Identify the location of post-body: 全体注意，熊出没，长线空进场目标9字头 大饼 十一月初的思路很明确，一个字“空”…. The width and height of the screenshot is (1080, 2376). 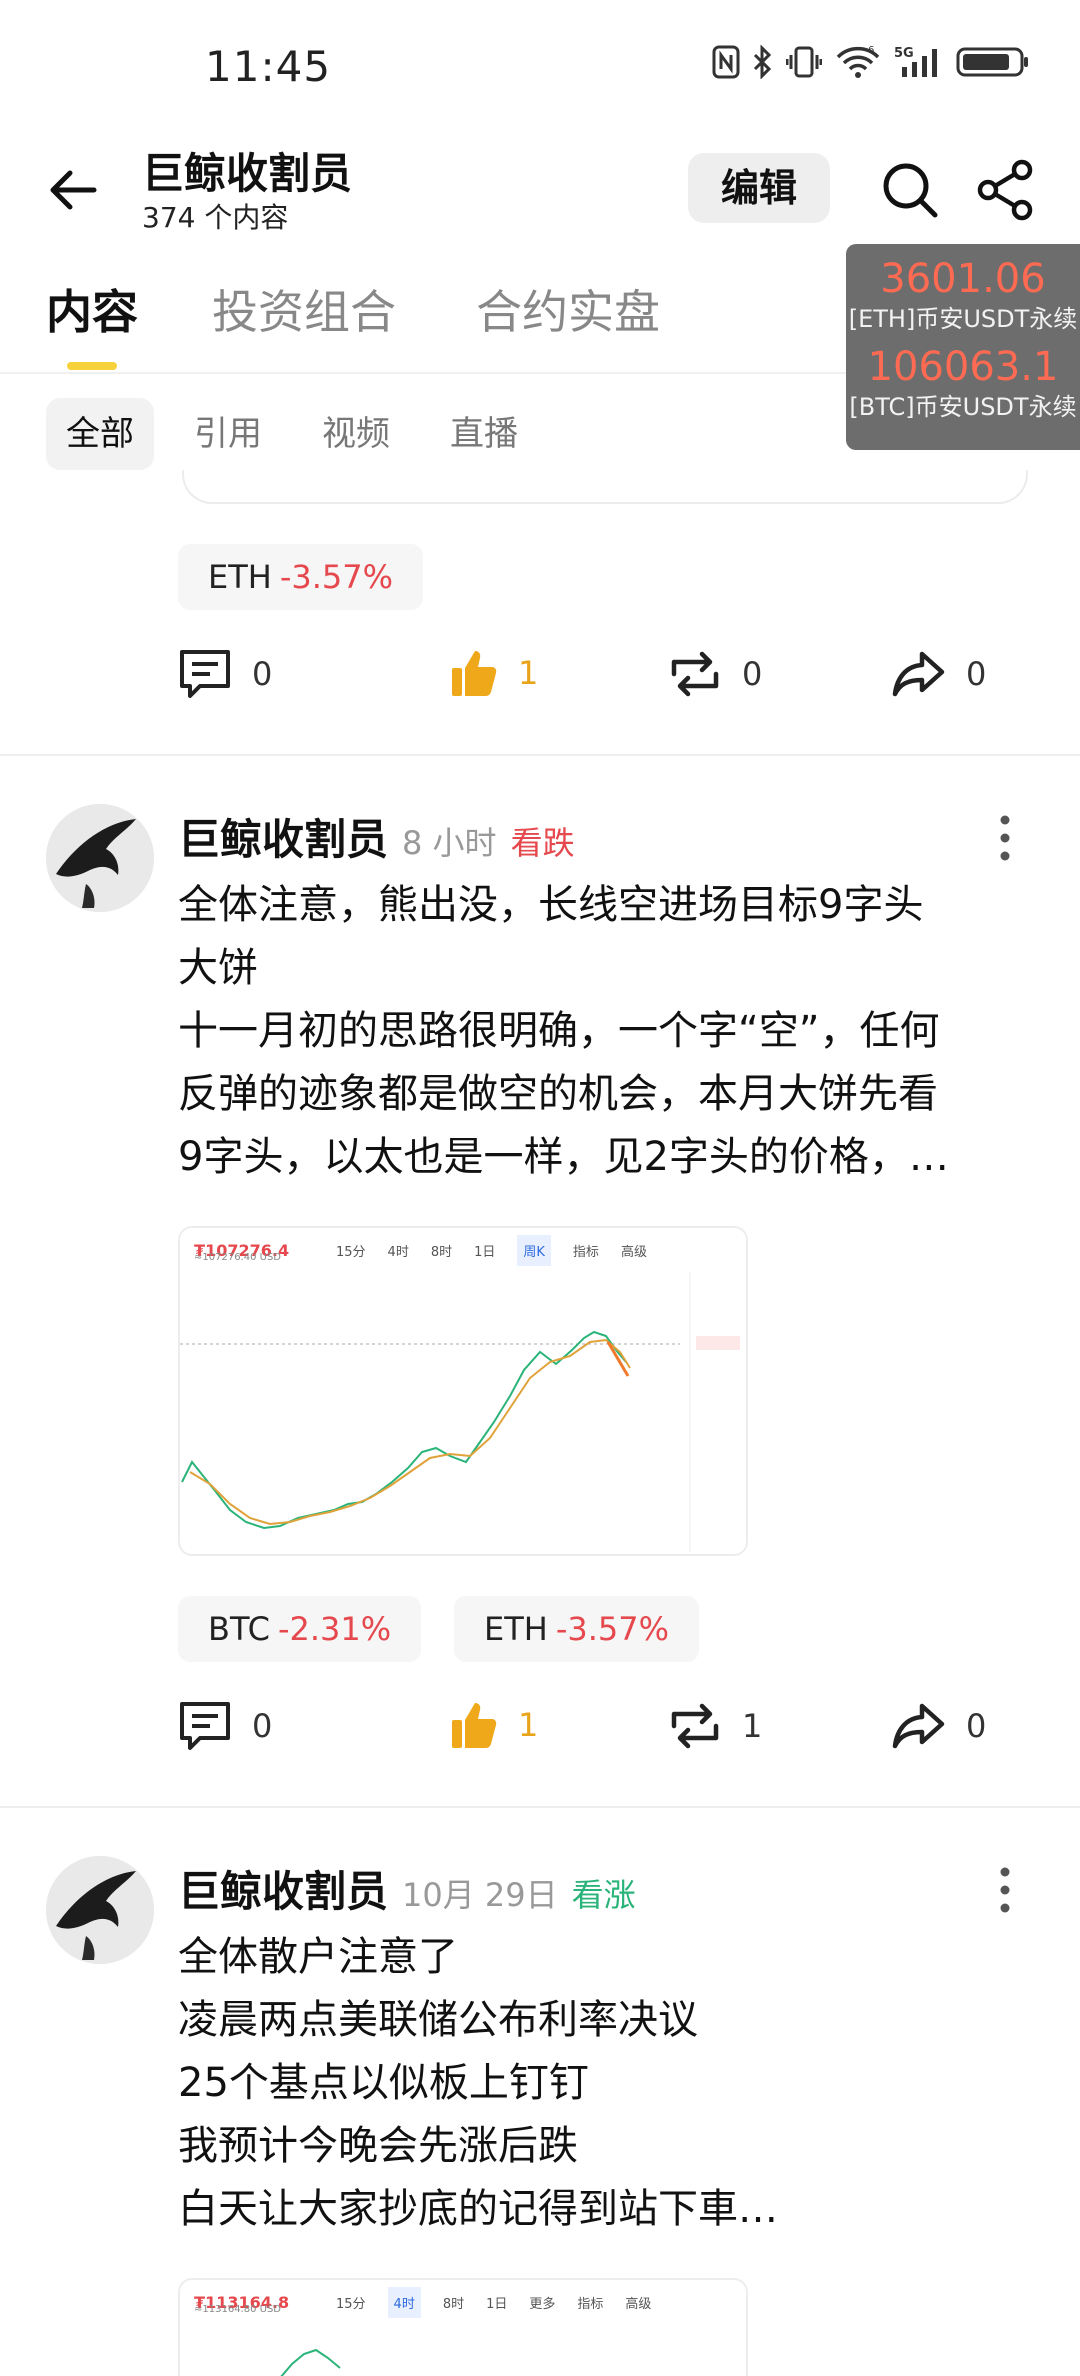
(608, 1031).